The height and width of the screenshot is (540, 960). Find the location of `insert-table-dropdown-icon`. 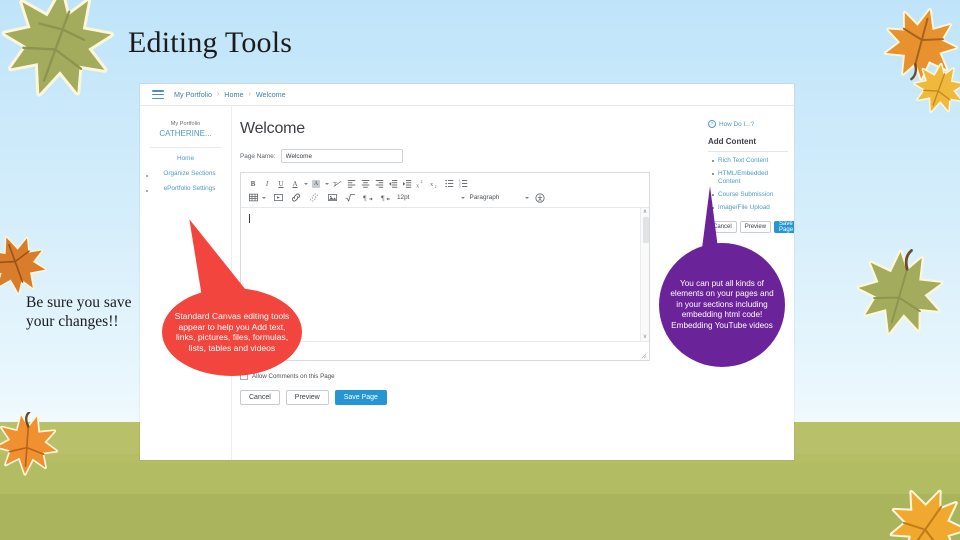

insert-table-dropdown-icon is located at coordinates (263, 198).